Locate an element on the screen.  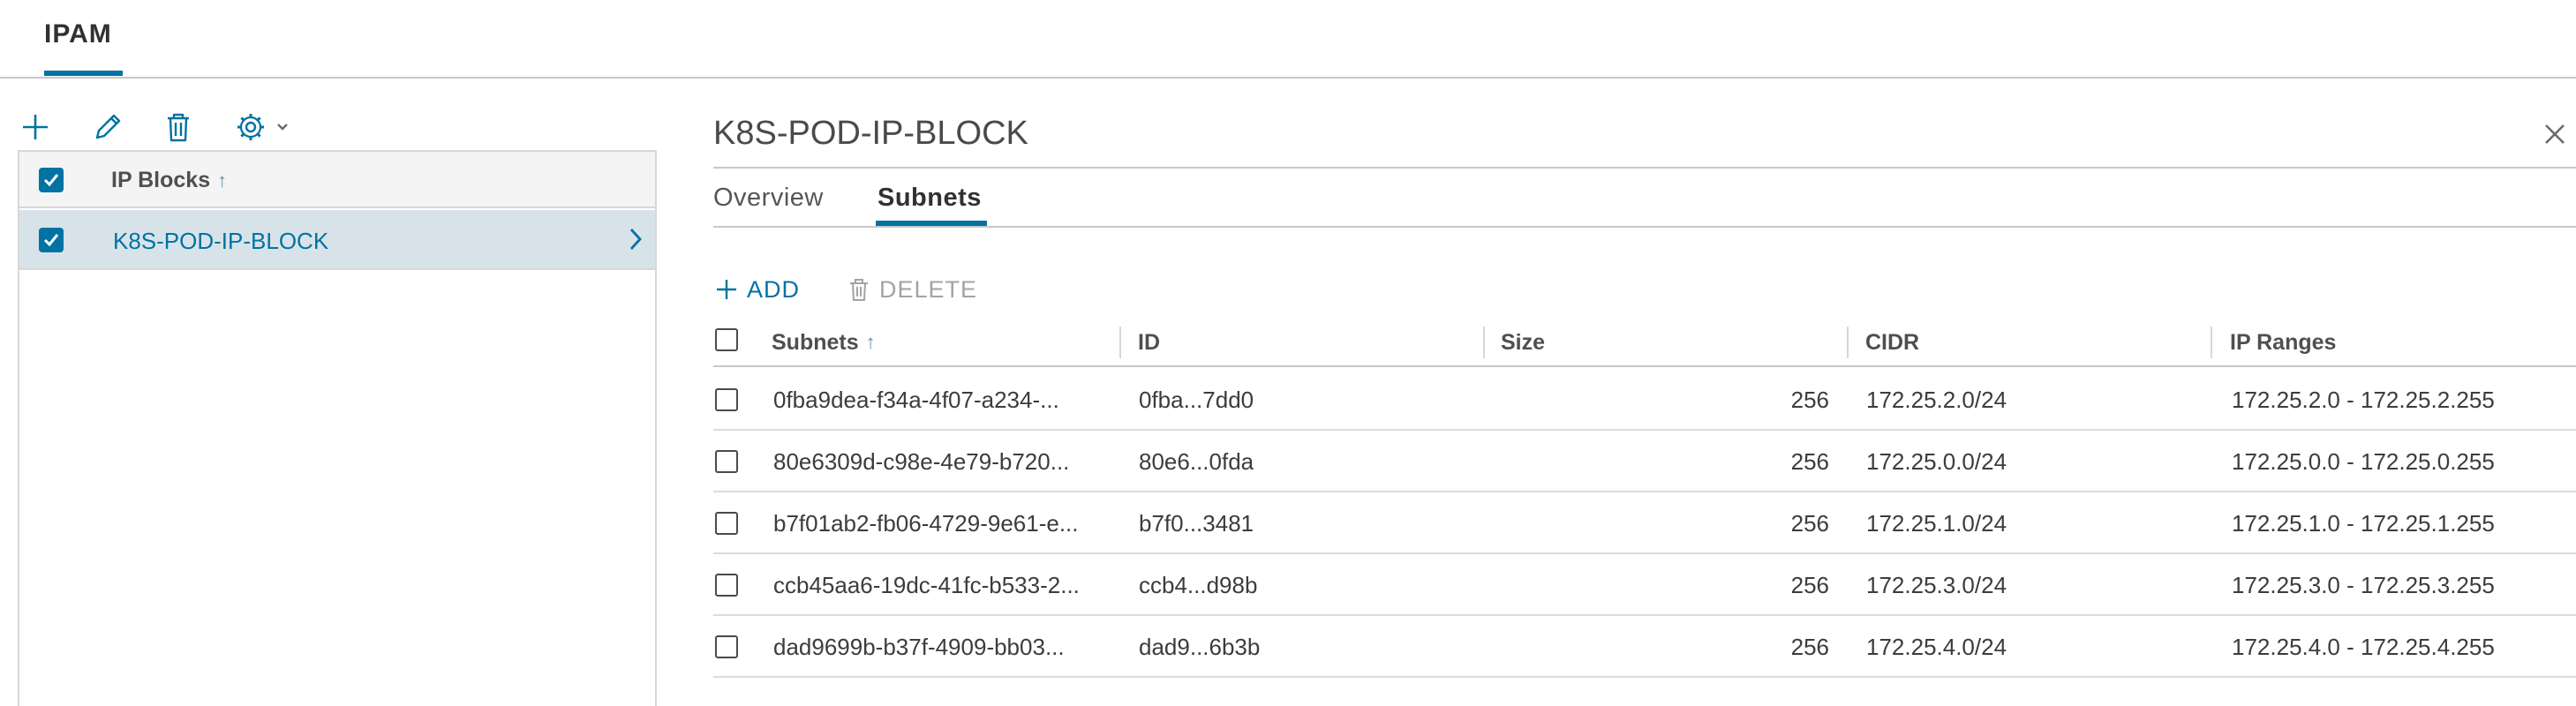
subnet-ip-range-cell: 172.25.0.0 - 172.25.0.255 is located at coordinates (2364, 461).